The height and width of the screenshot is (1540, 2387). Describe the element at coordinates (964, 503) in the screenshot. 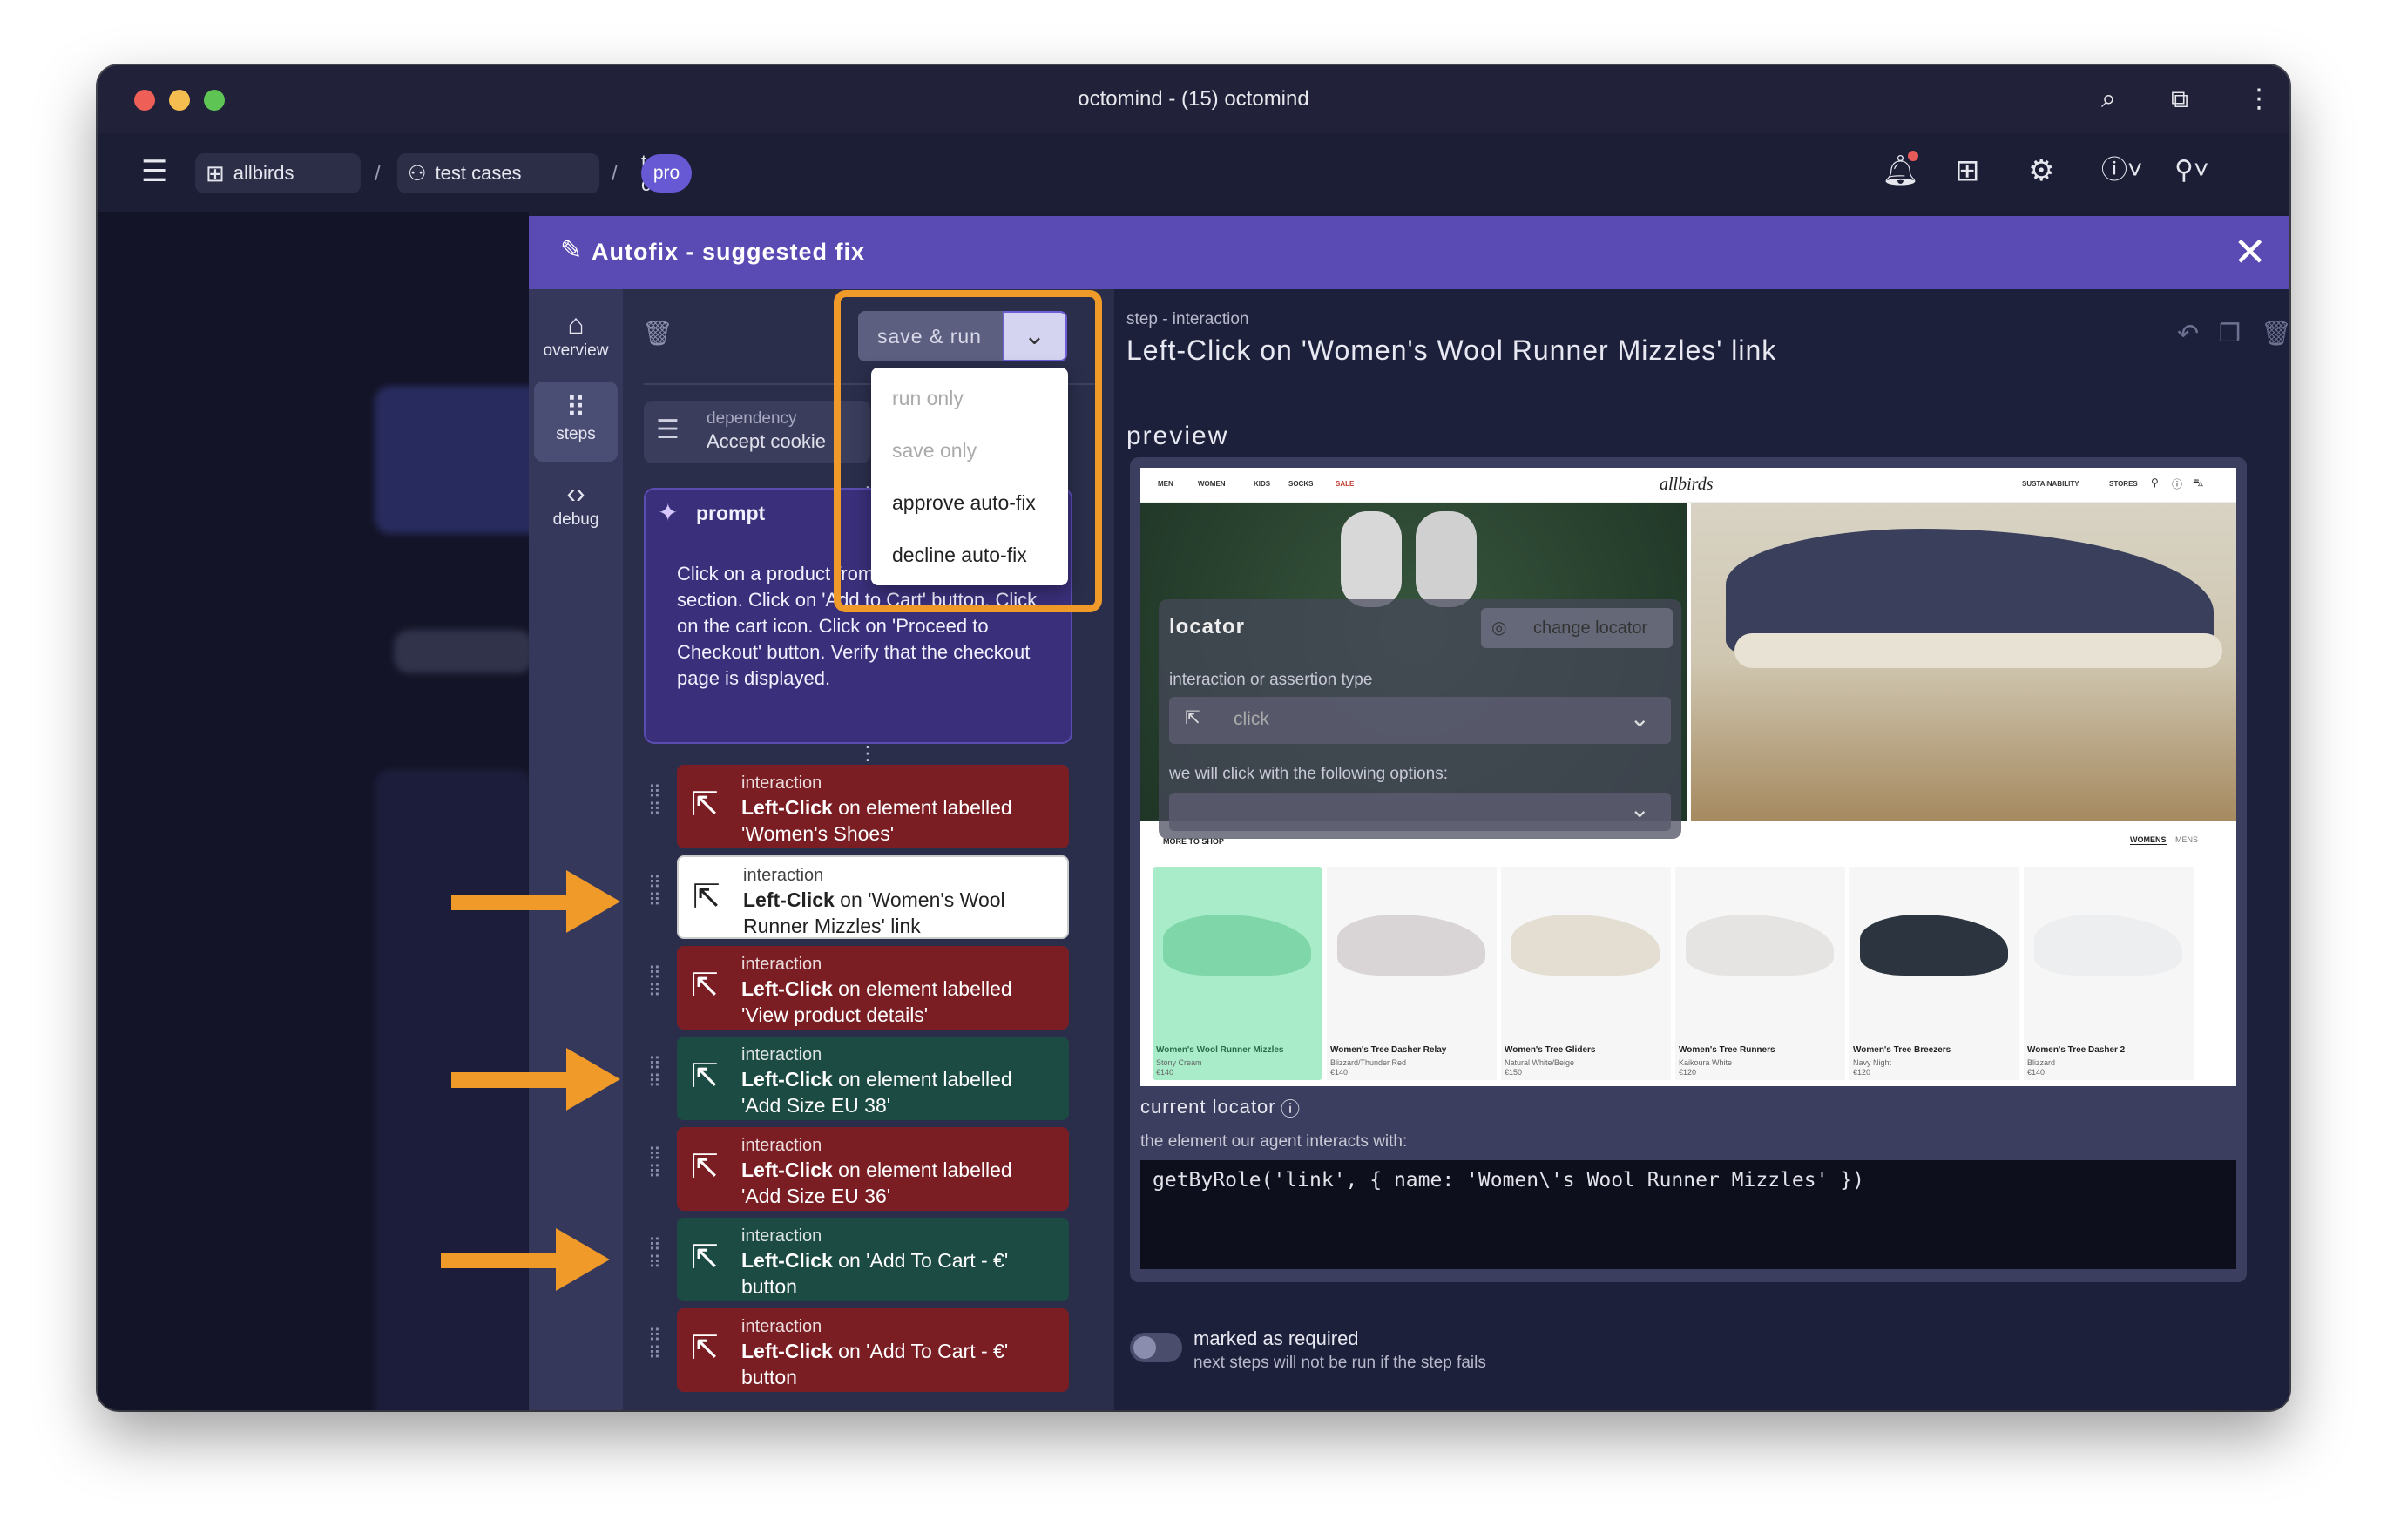

I see `menu-item-approve-auto-fix: approve auto-fix` at that location.